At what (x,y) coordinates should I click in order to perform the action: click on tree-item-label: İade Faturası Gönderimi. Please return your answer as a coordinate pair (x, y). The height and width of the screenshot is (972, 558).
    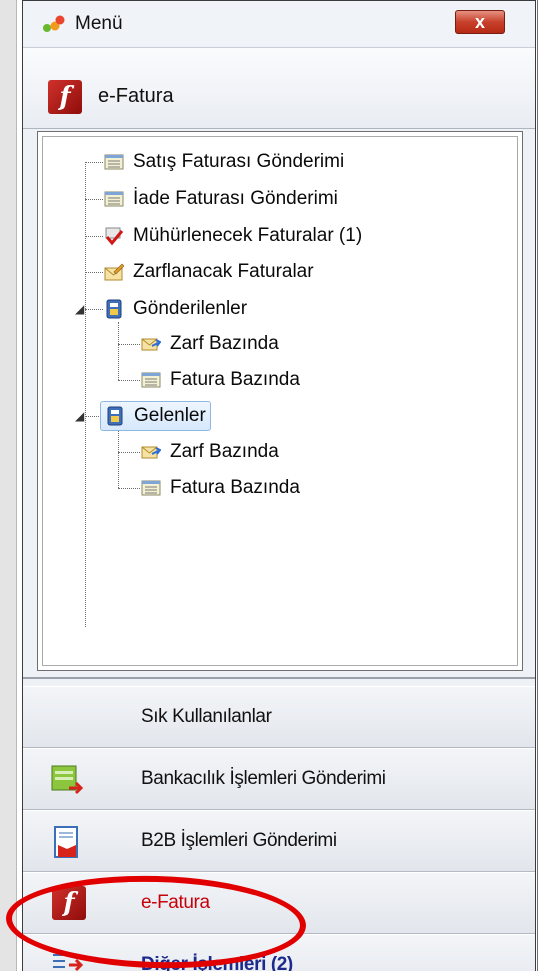
    Looking at the image, I should click on (235, 198).